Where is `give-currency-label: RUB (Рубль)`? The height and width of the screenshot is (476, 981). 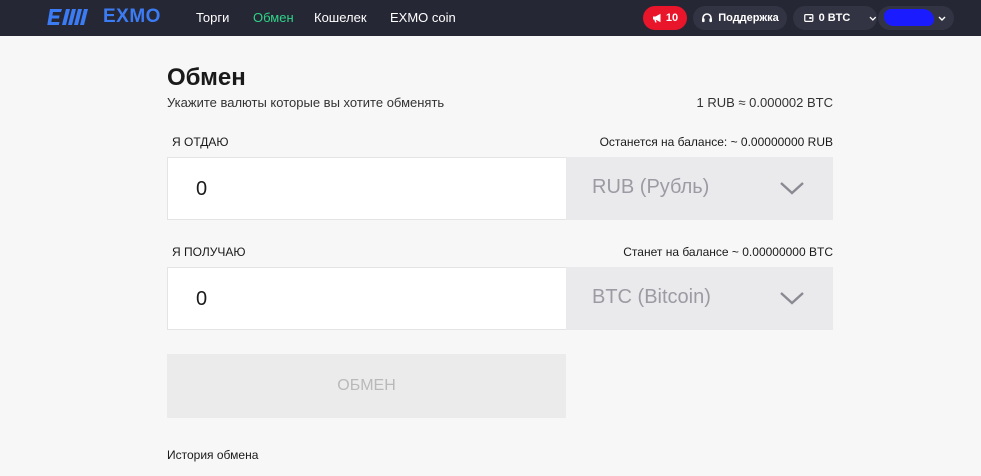 give-currency-label: RUB (Рубль) is located at coordinates (651, 187).